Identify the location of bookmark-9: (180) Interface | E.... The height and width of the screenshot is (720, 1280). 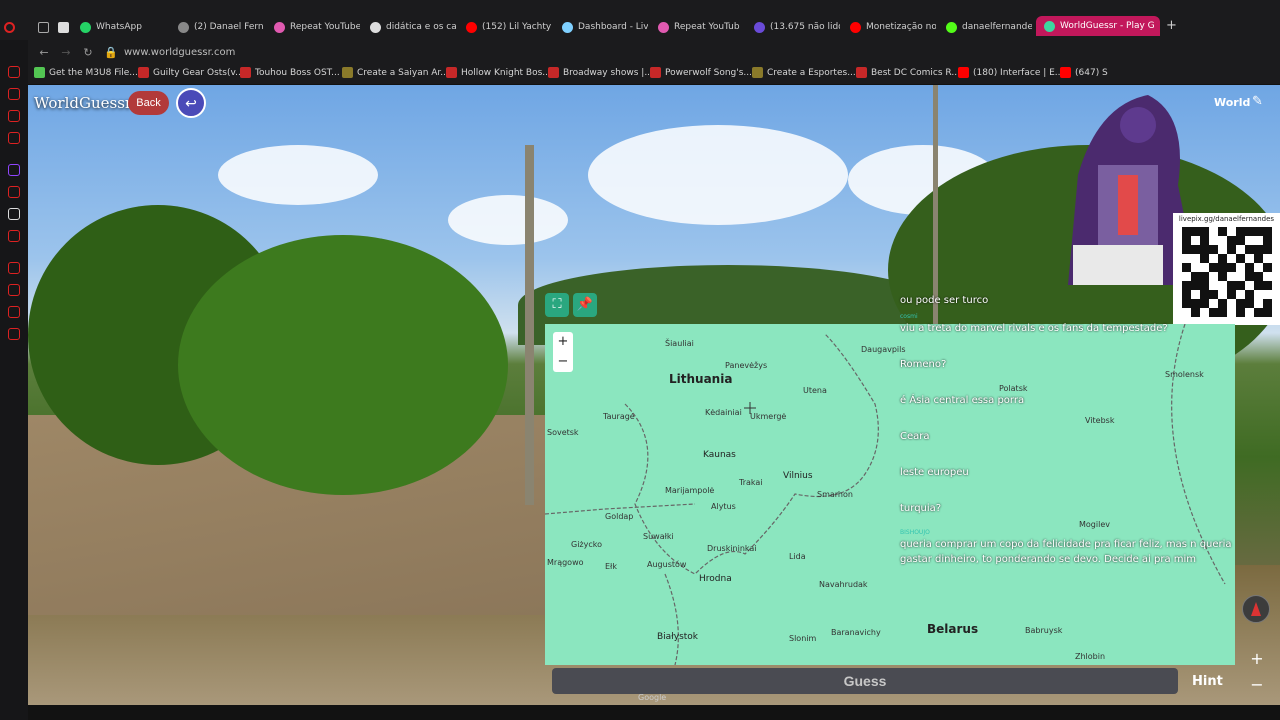
(1010, 72).